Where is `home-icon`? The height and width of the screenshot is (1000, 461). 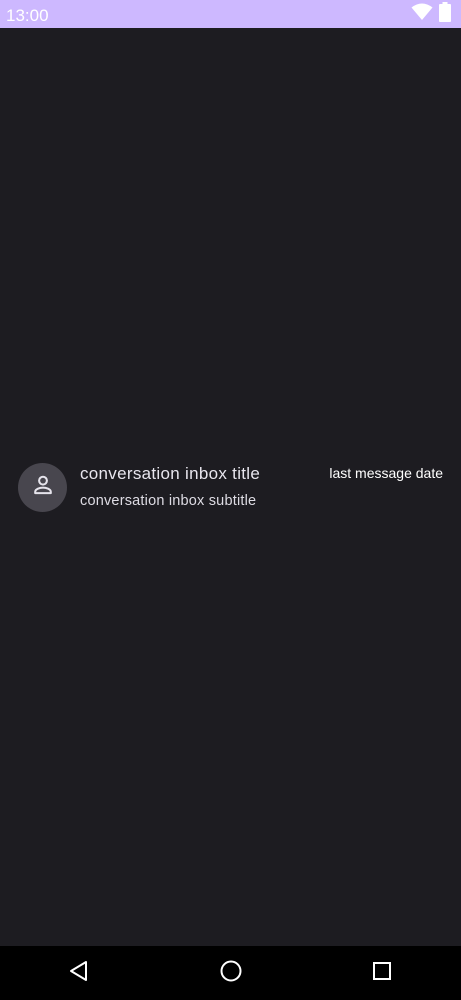 home-icon is located at coordinates (231, 973).